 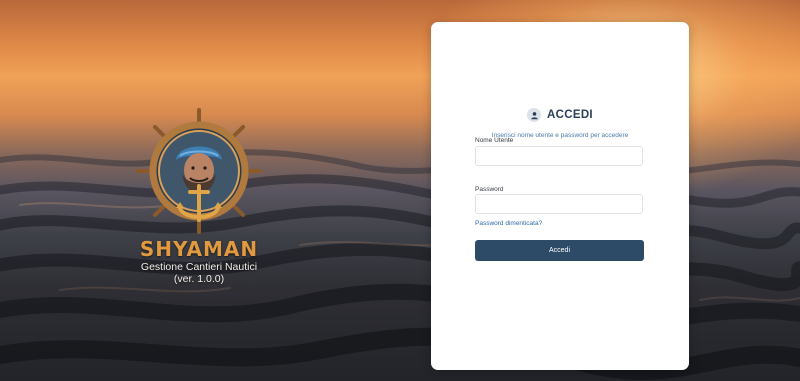 I want to click on login-header: ACCEDI, so click(x=560, y=115).